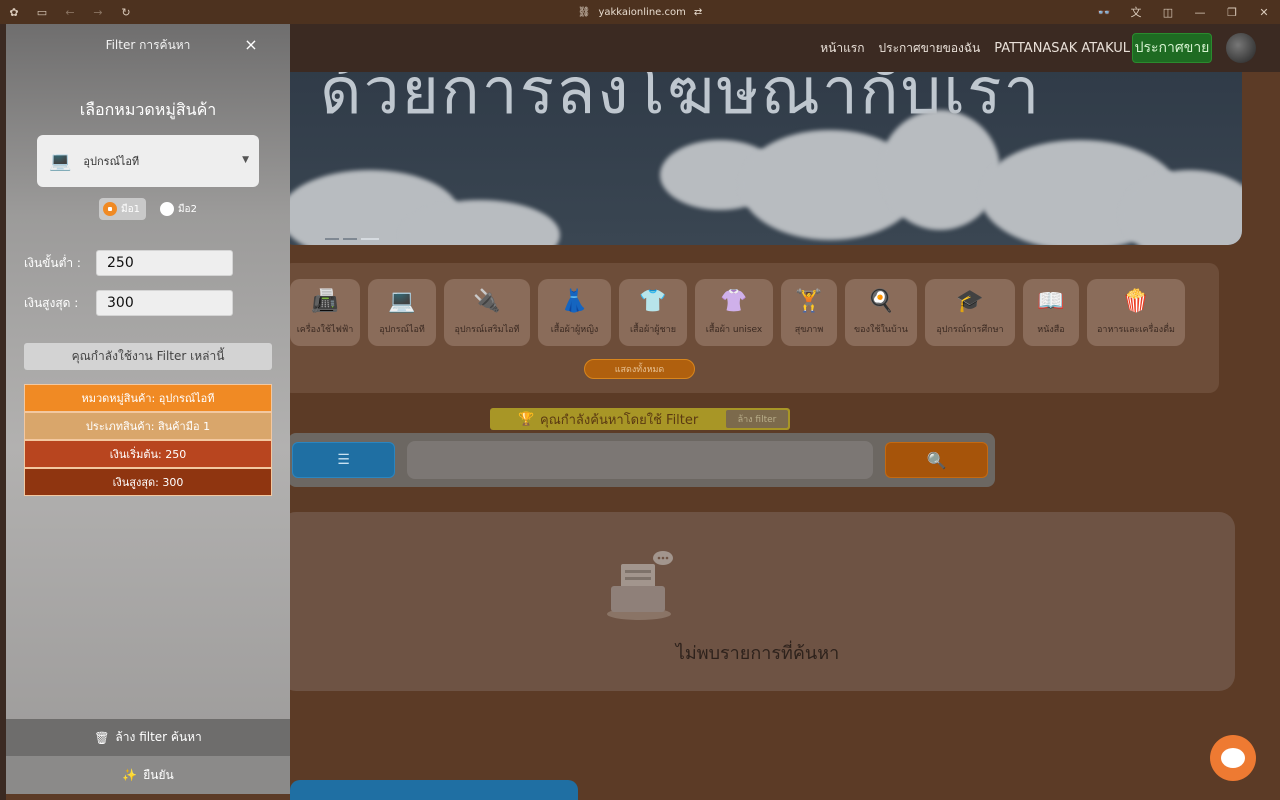 This screenshot has height=800, width=1280. I want to click on search-button: 🔍, so click(936, 460).